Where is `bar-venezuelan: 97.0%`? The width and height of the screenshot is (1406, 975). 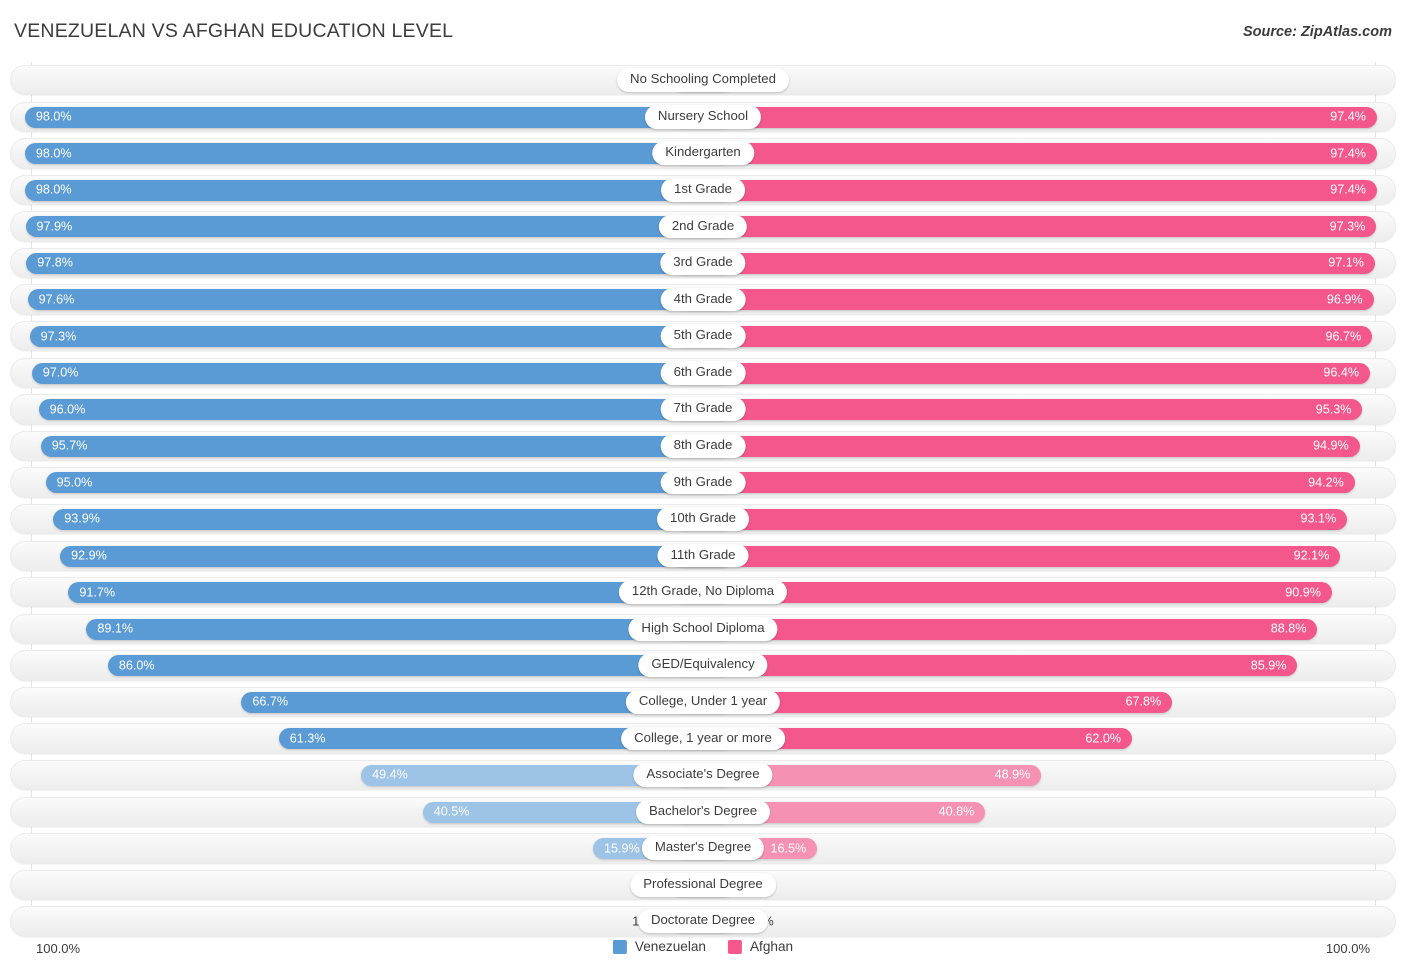 bar-venezuelan: 97.0% is located at coordinates (382, 373).